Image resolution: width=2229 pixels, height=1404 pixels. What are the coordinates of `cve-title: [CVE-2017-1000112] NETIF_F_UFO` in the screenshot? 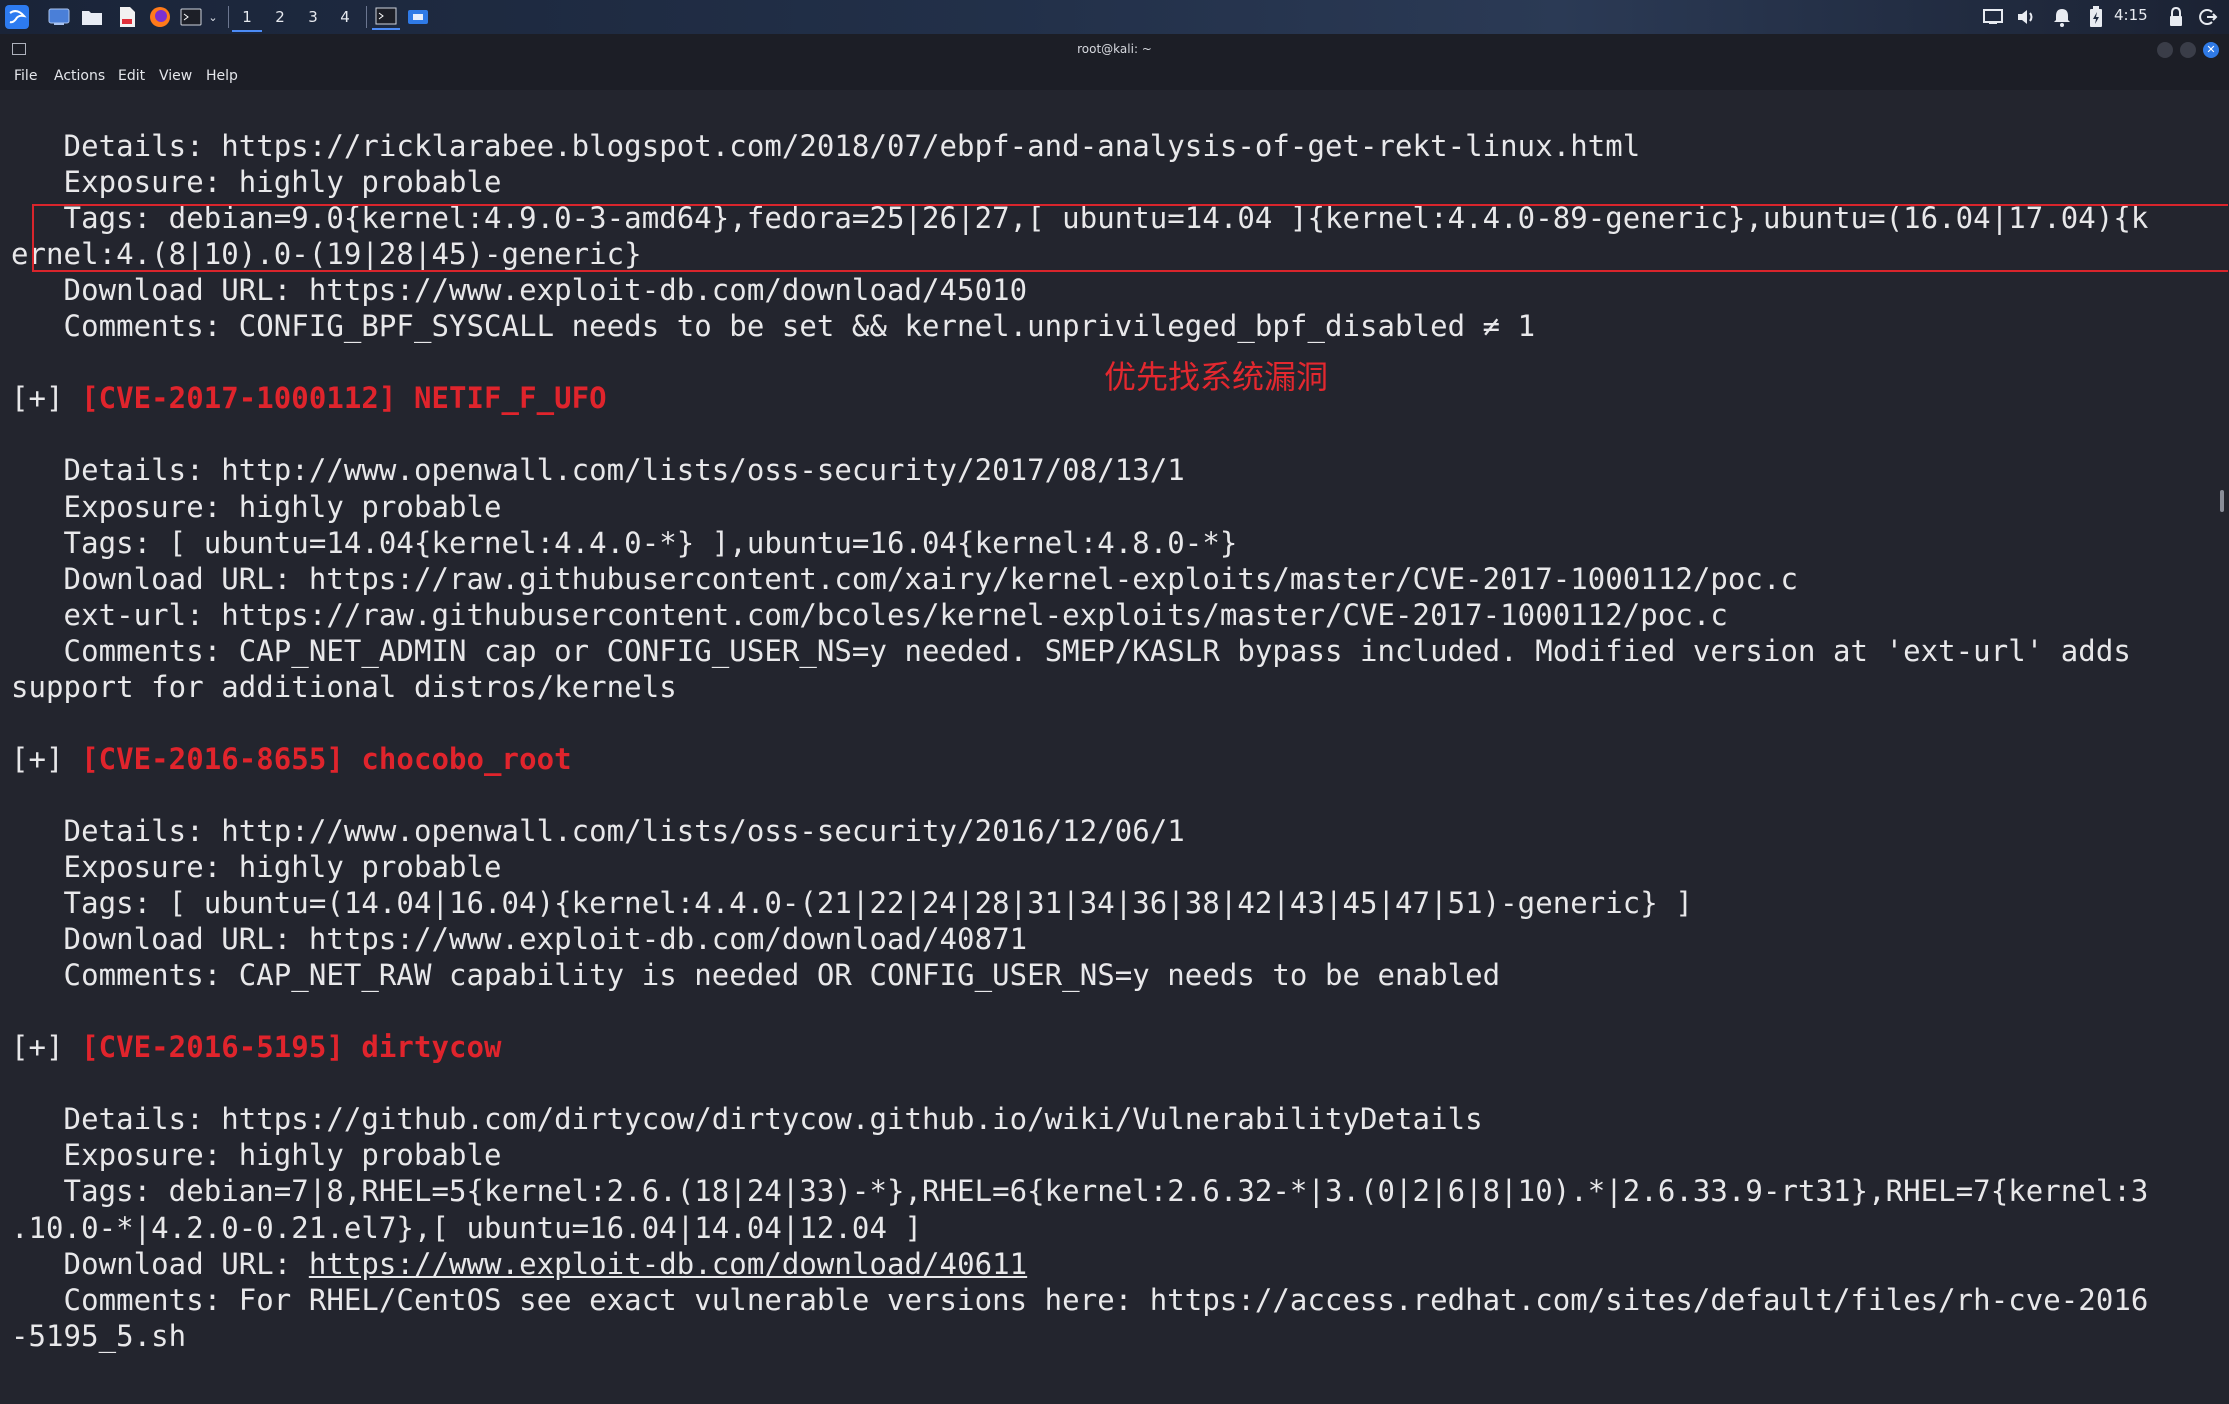 It's located at (344, 398).